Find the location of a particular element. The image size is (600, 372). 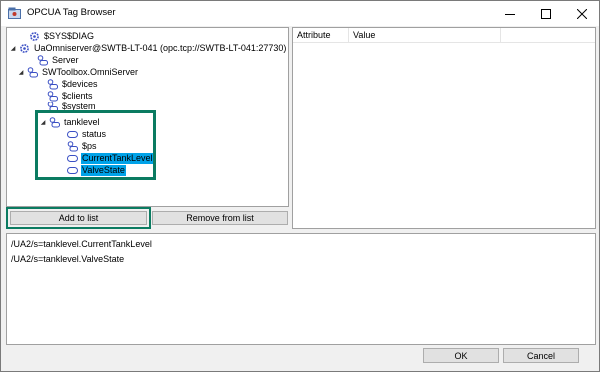

maximize-icon is located at coordinates (546, 13).